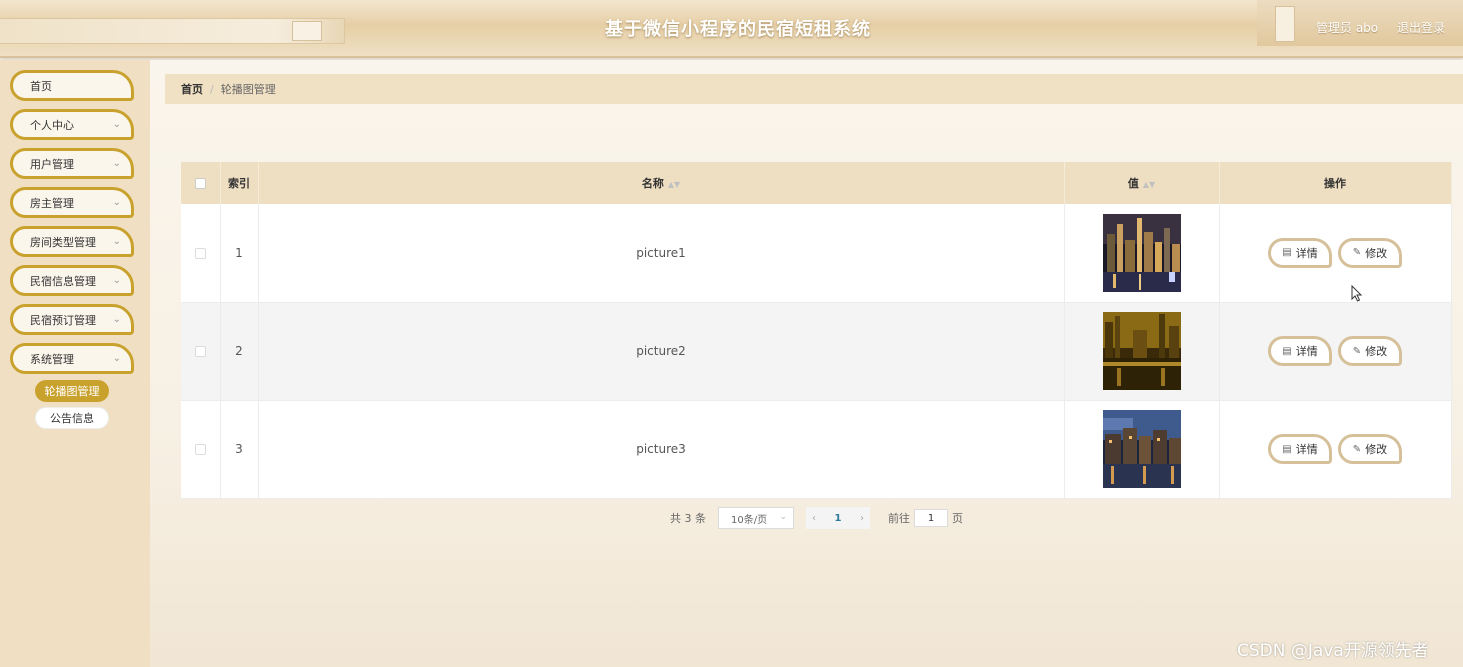 The height and width of the screenshot is (667, 1463). I want to click on select-all-checkbox, so click(200, 183).